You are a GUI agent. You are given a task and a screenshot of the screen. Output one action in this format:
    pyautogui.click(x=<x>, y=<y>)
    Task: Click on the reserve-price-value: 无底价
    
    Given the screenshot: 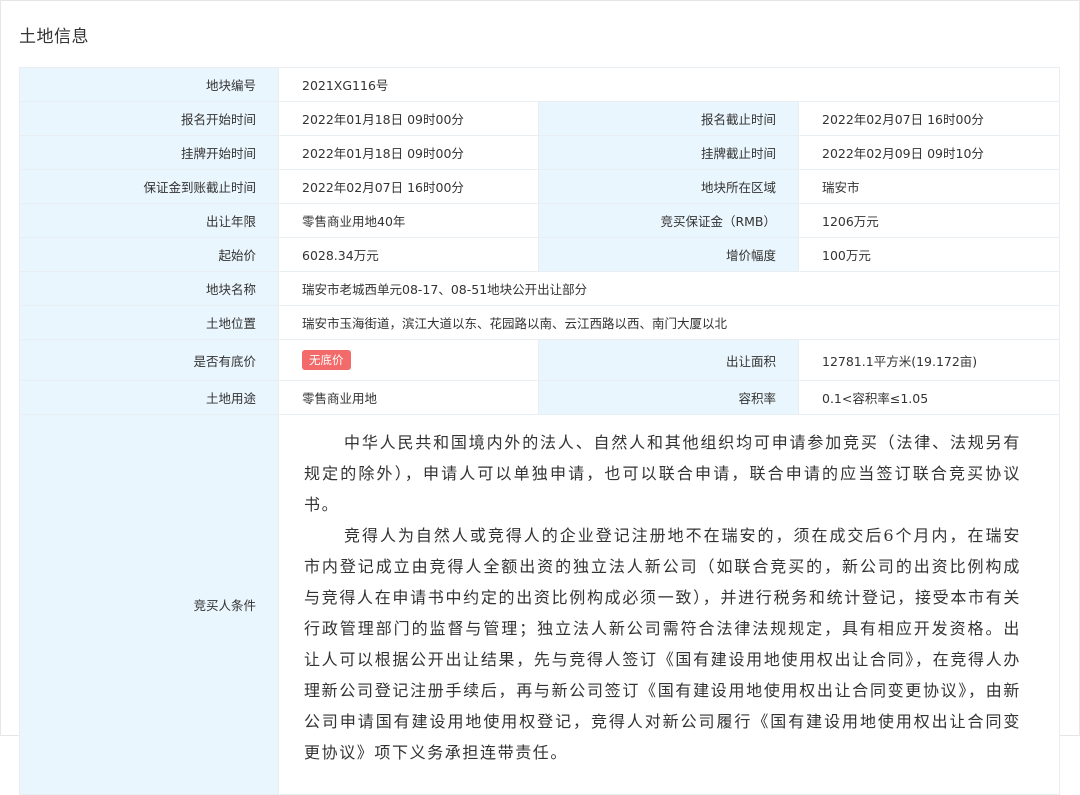 What is the action you would take?
    pyautogui.click(x=408, y=360)
    